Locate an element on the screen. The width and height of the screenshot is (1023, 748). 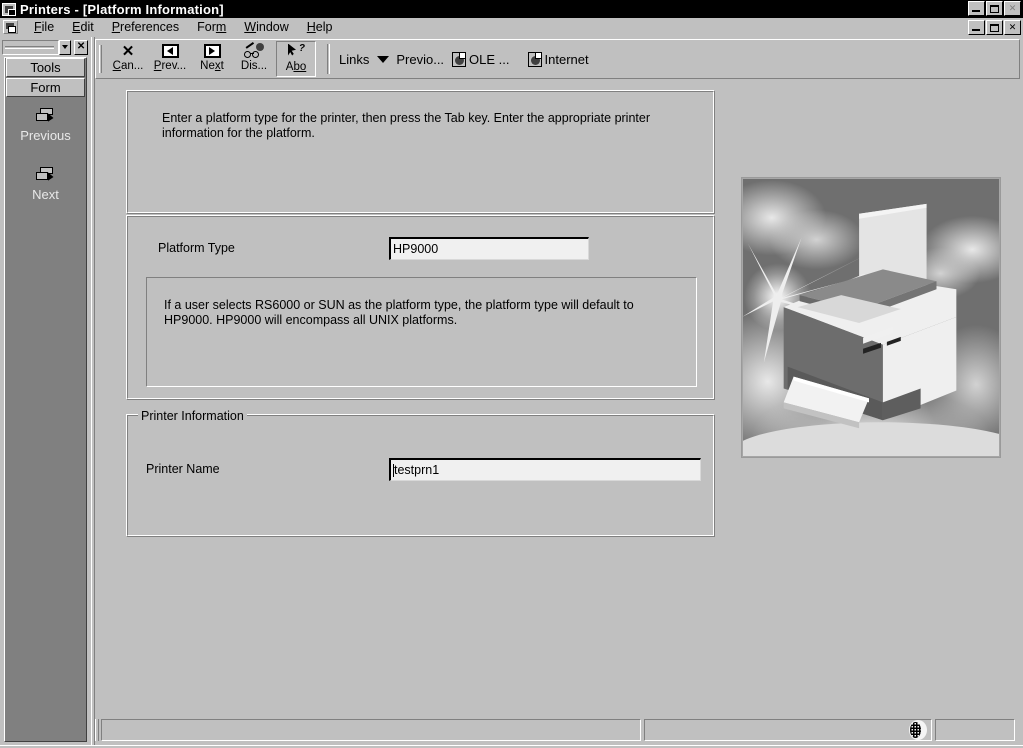
toolbar-links-label: Links is located at coordinates (354, 59).